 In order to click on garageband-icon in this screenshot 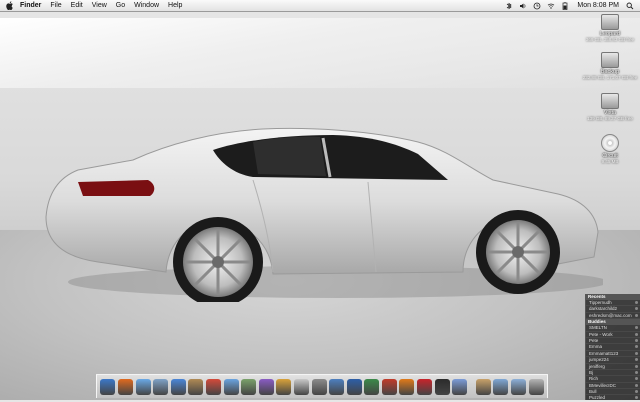, I will do `click(284, 387)`.